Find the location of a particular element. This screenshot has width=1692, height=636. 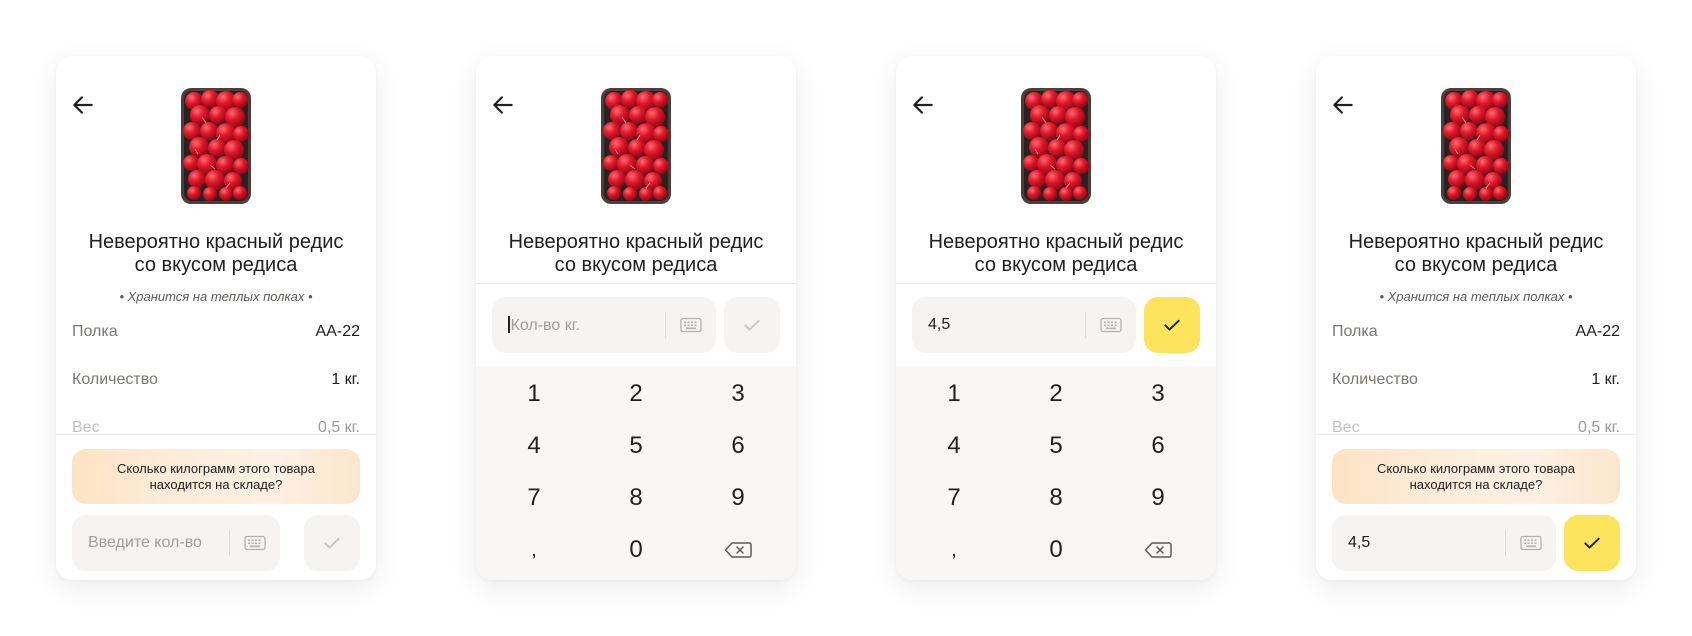

text-cursor is located at coordinates (509, 324).